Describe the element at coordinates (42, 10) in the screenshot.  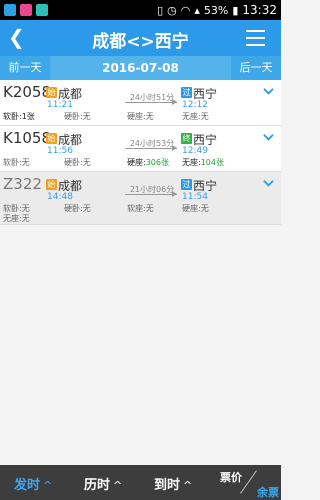
I see `shop-notification-icon` at that location.